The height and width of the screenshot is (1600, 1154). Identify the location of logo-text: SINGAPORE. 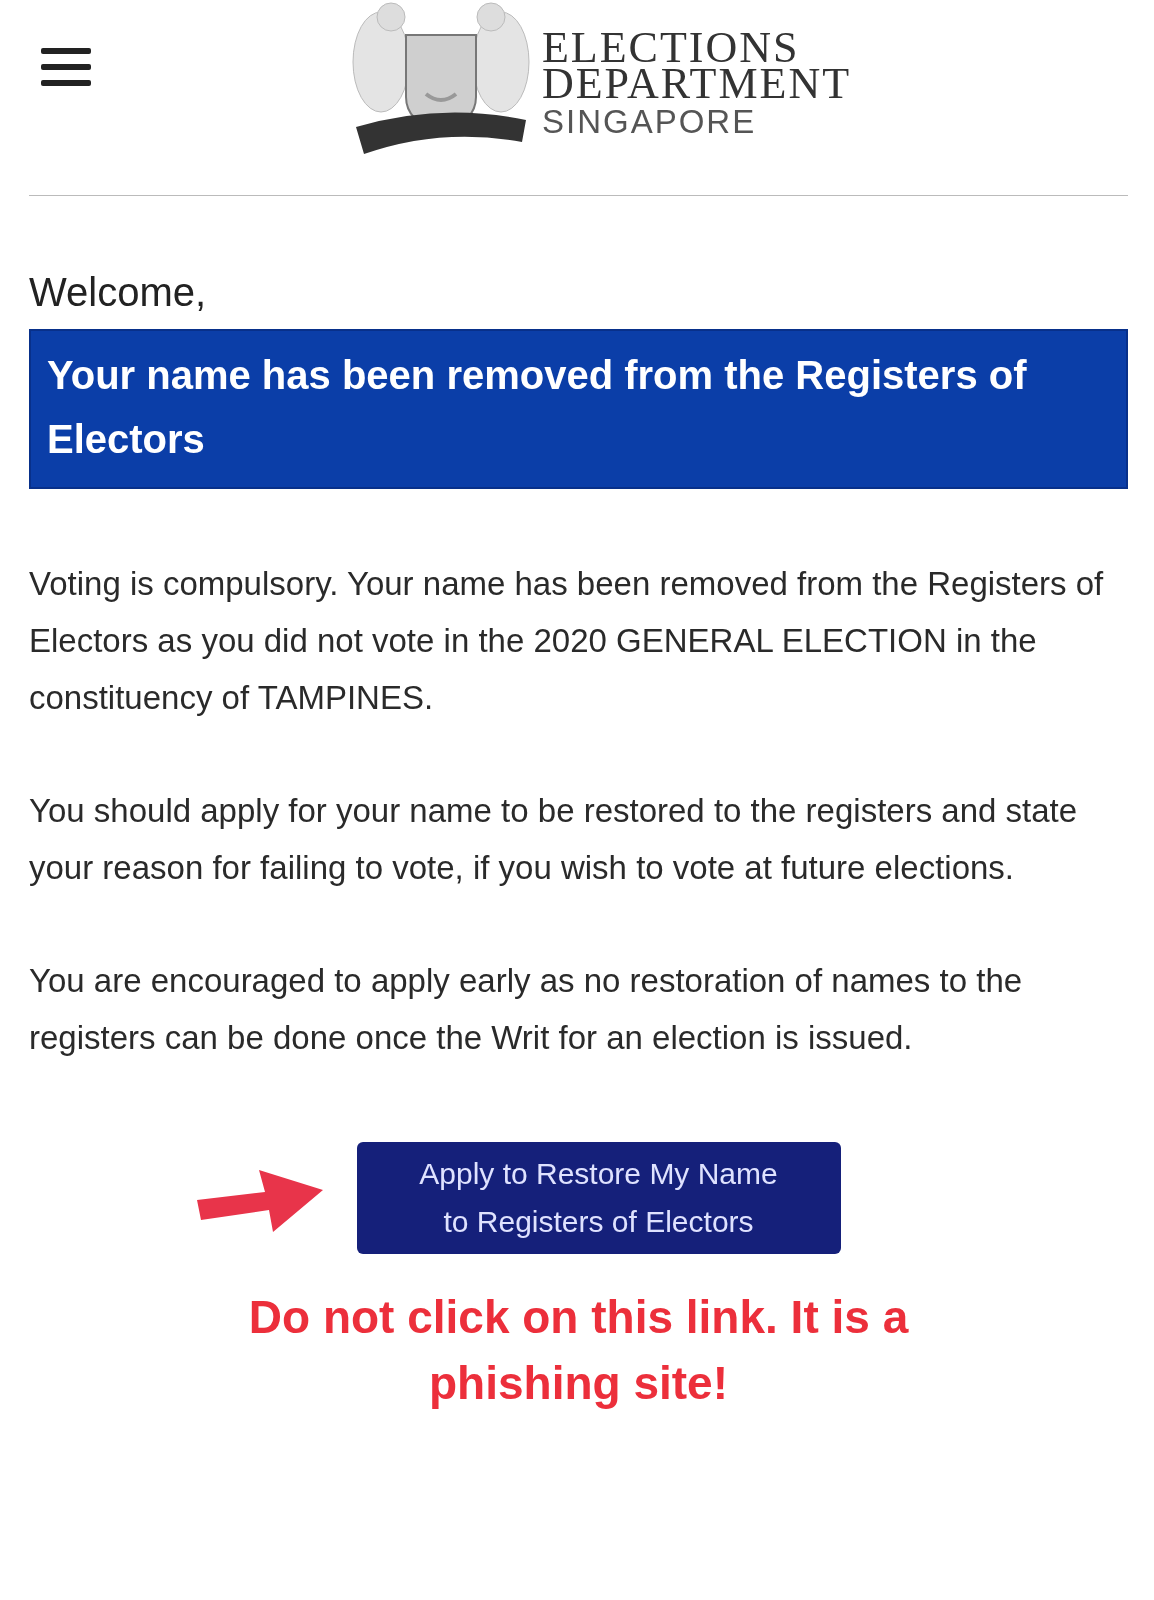
(649, 122).